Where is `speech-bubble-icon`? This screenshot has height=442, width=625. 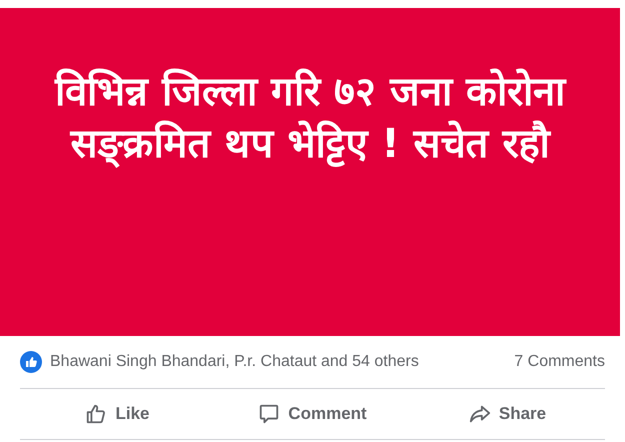 speech-bubble-icon is located at coordinates (269, 414).